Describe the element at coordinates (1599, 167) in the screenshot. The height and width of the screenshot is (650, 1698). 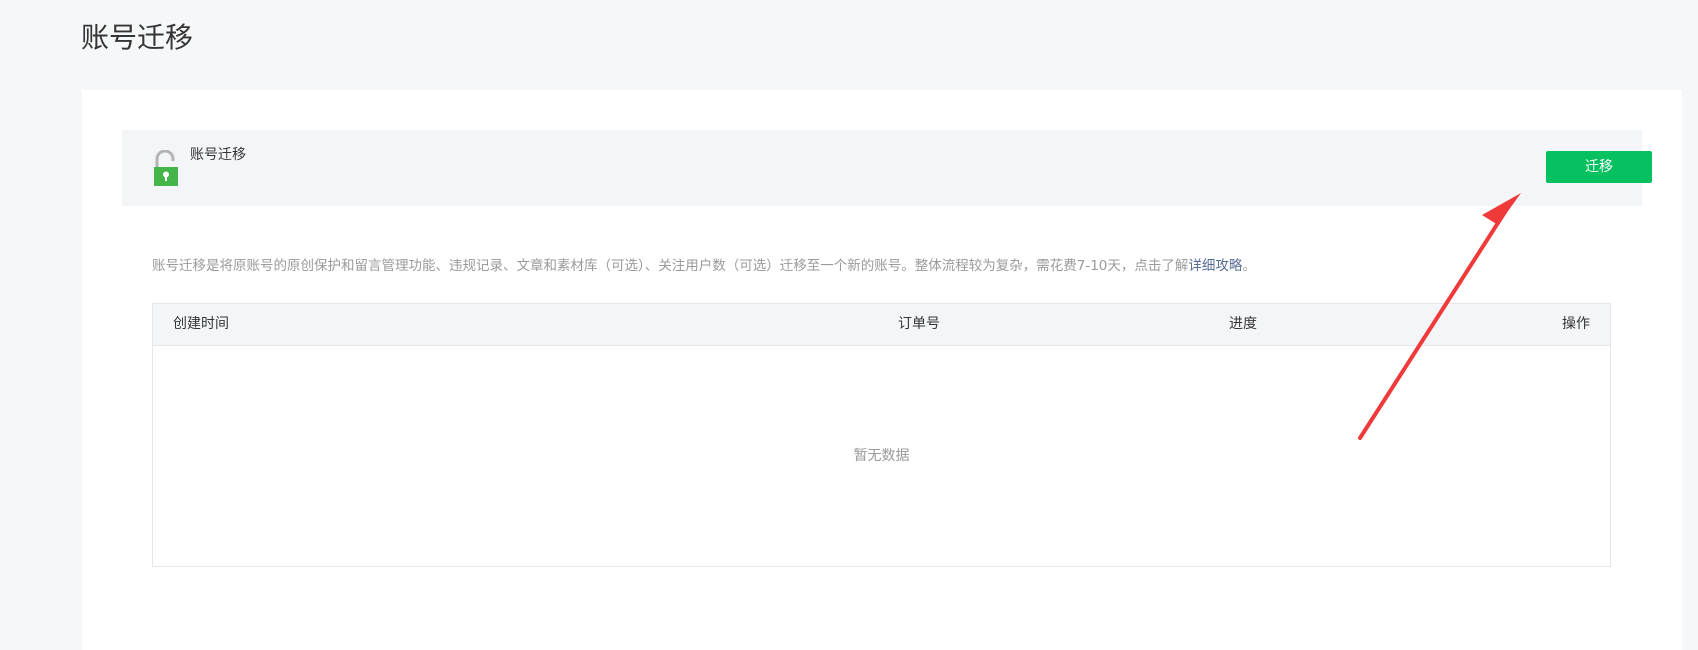
I see `migrate-button: 迁移` at that location.